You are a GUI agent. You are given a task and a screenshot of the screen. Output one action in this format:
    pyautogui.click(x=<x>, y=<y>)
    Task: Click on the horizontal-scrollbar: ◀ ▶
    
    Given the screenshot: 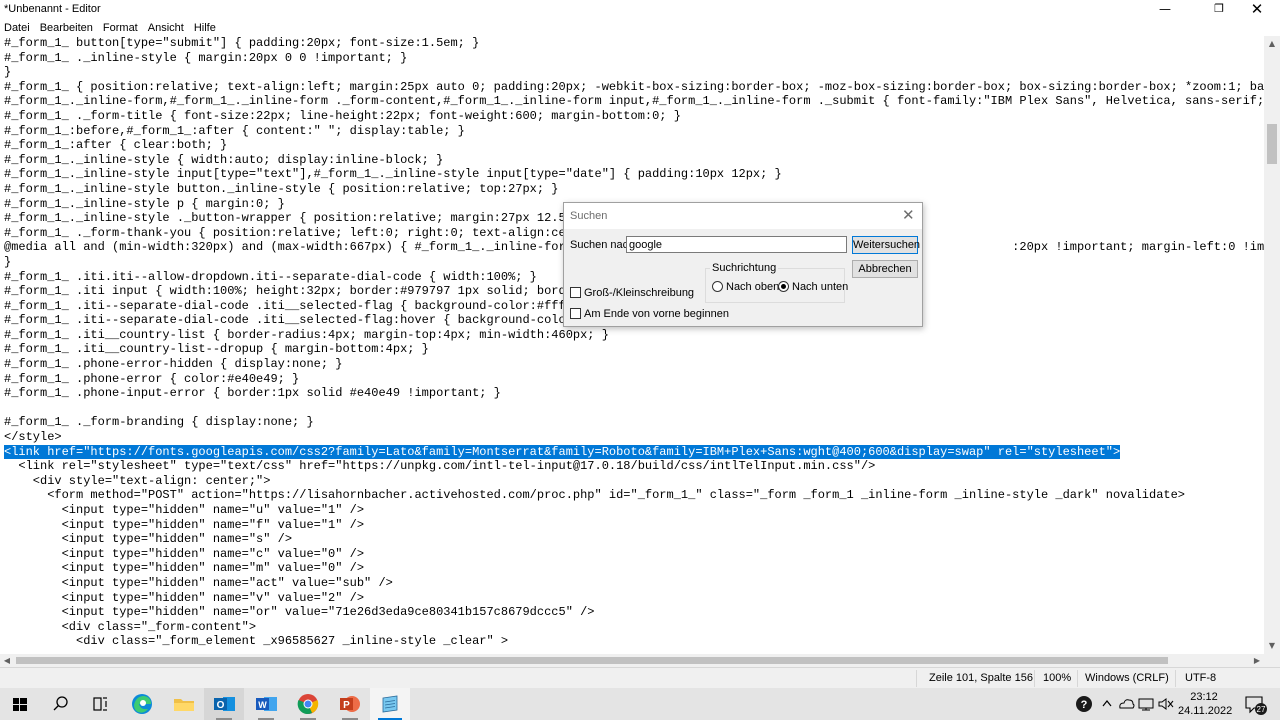 What is the action you would take?
    pyautogui.click(x=632, y=660)
    